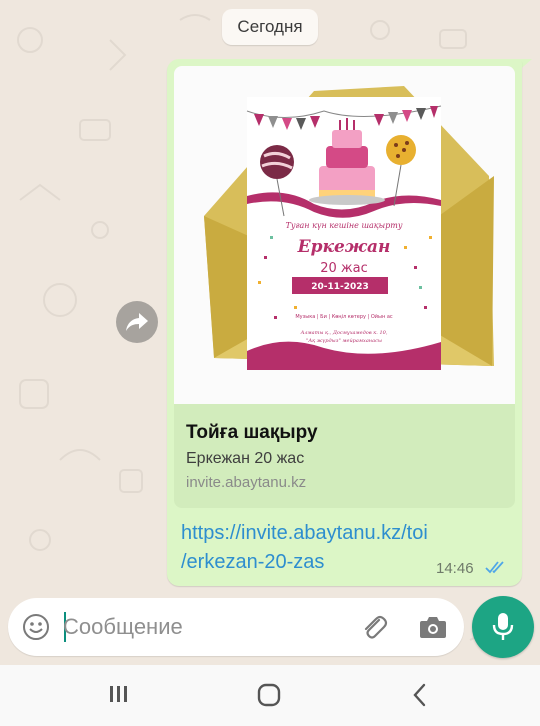 This screenshot has height=726, width=540. What do you see at coordinates (419, 695) in the screenshot?
I see `back-icon` at bounding box center [419, 695].